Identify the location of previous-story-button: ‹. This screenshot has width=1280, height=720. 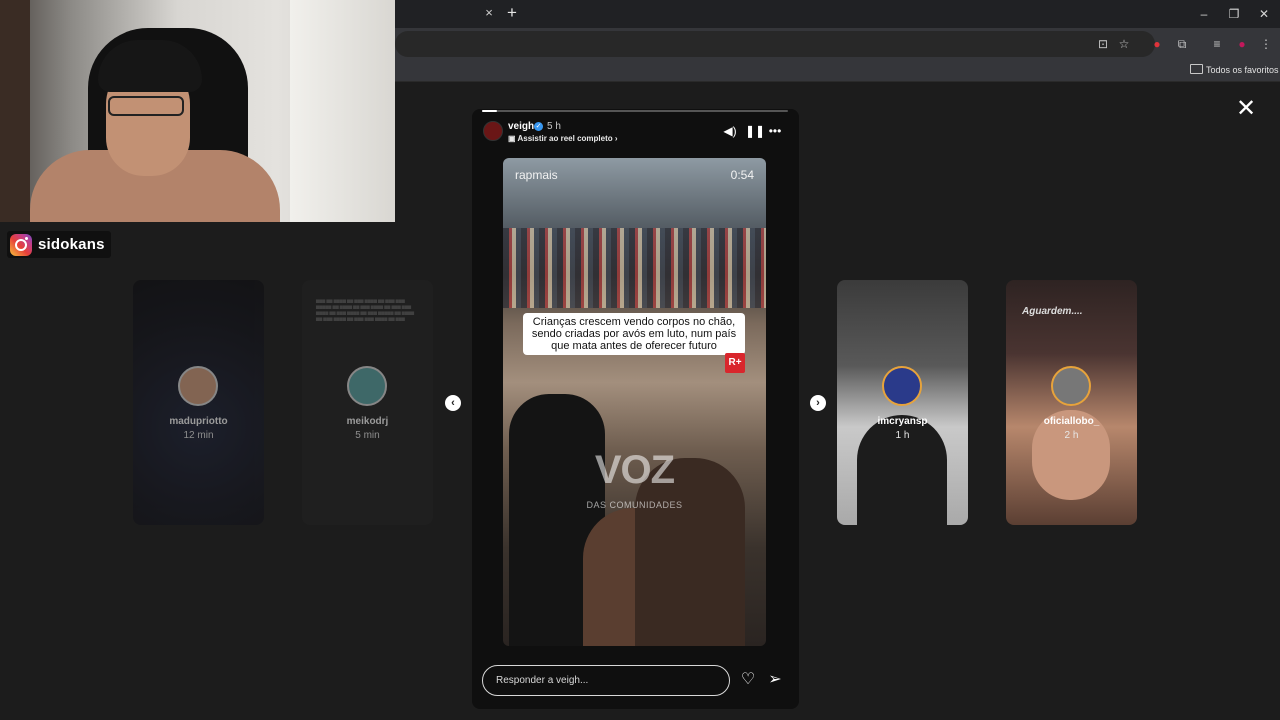
(453, 403).